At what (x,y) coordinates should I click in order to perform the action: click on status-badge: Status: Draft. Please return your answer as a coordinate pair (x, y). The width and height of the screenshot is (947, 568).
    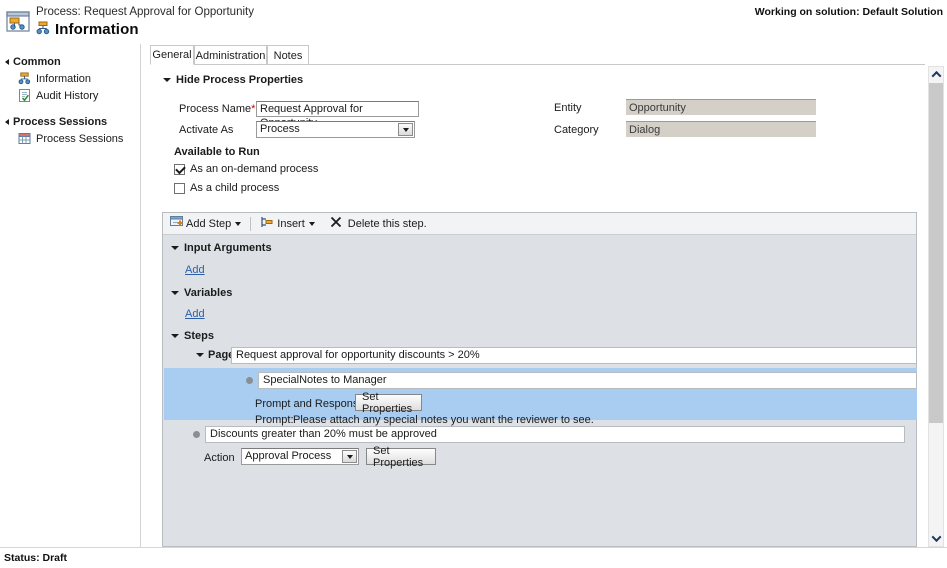
    Looking at the image, I should click on (36, 558).